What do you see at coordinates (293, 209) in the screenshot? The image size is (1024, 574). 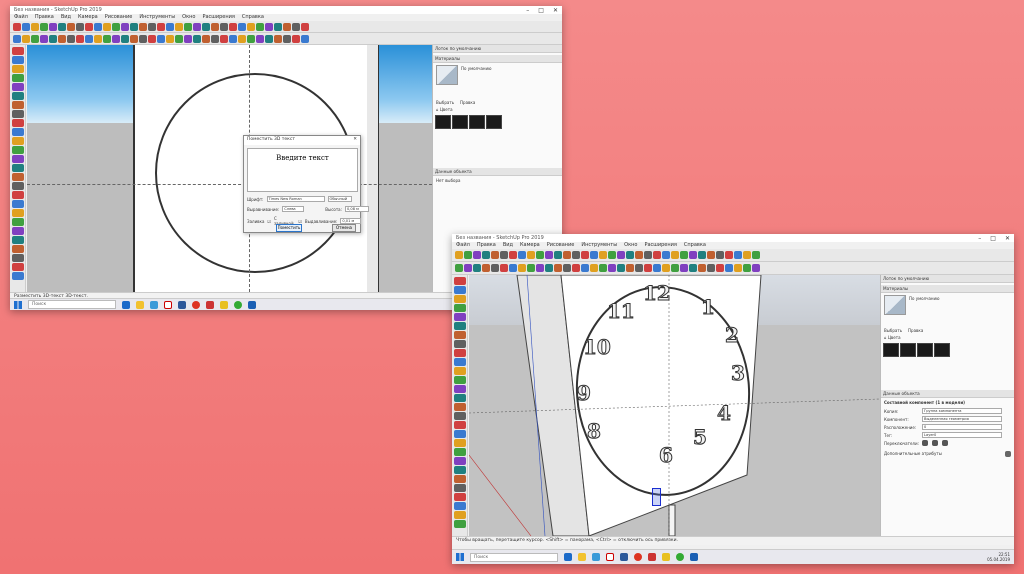 I see `align-select: Слева` at bounding box center [293, 209].